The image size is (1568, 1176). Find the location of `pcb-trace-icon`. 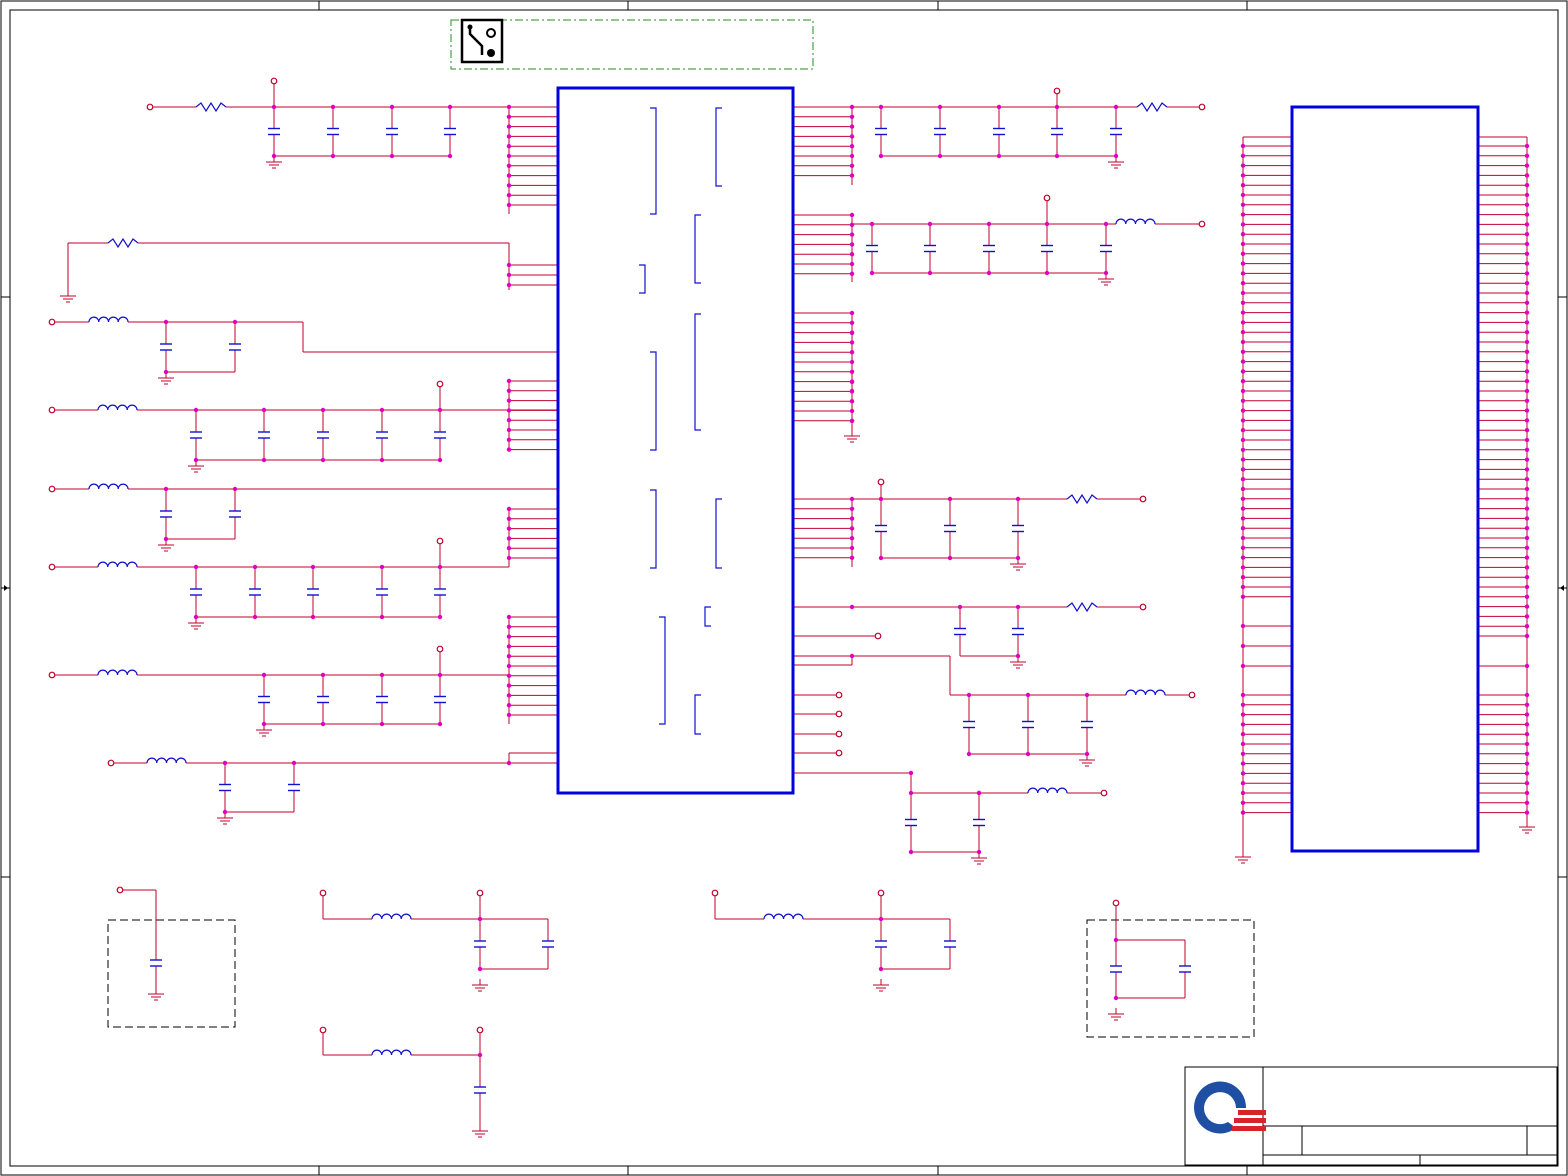

pcb-trace-icon is located at coordinates (491, 33).